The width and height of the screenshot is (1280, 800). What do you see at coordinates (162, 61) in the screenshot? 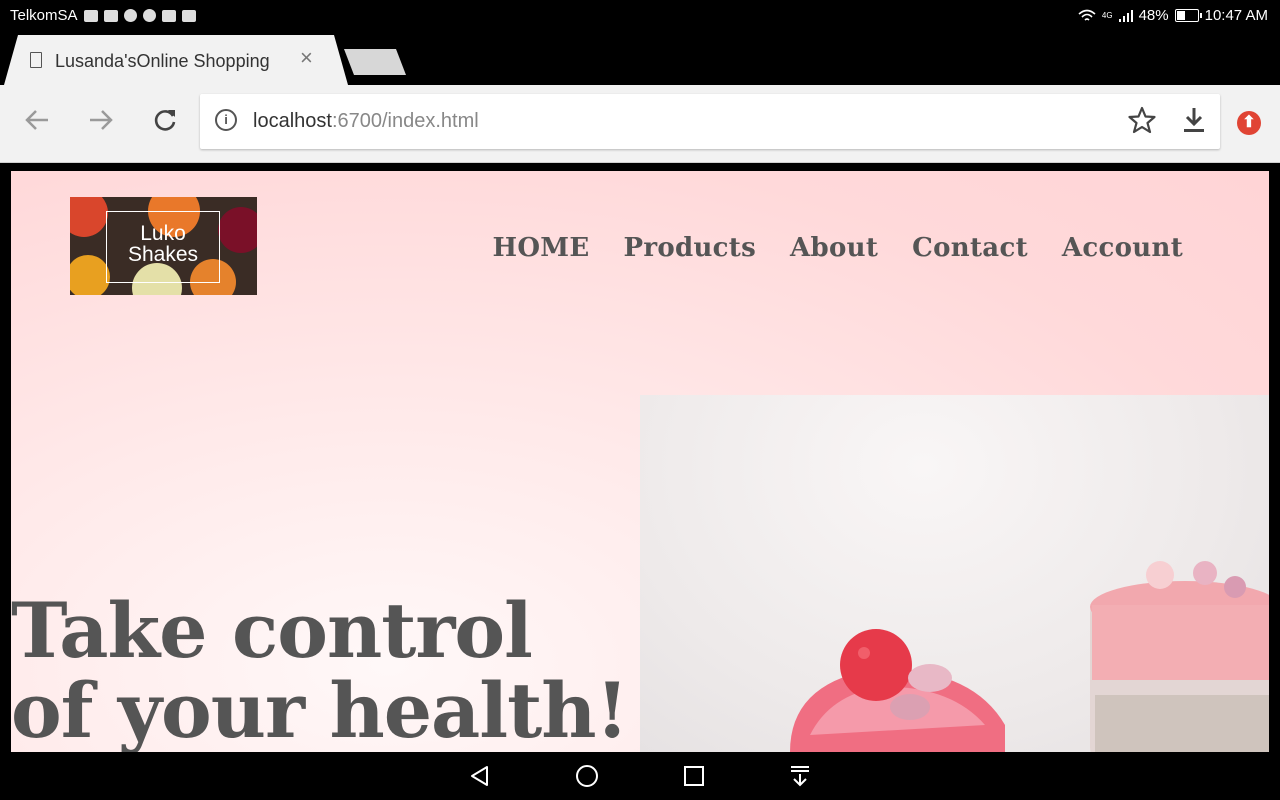
I see `tab-title: Lusanda'sOnline Shopping` at bounding box center [162, 61].